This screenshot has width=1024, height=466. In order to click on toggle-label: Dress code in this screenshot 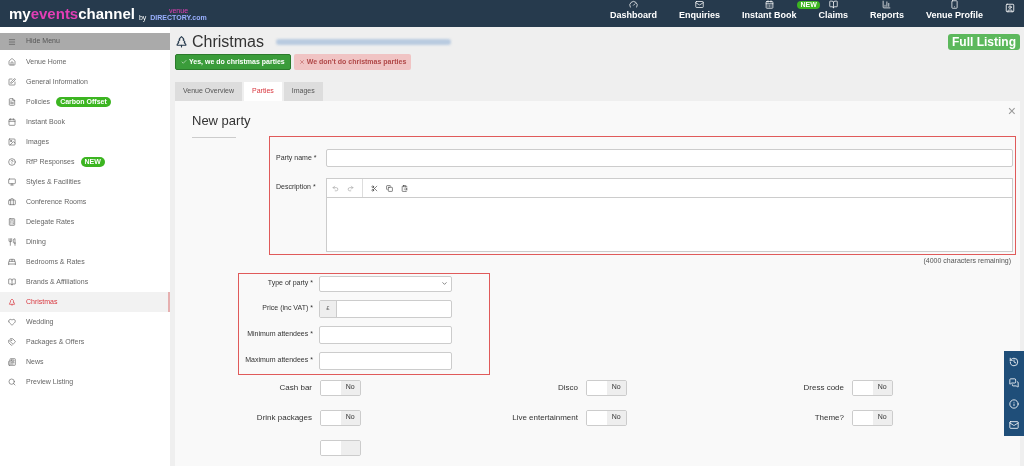, I will do `click(823, 387)`.